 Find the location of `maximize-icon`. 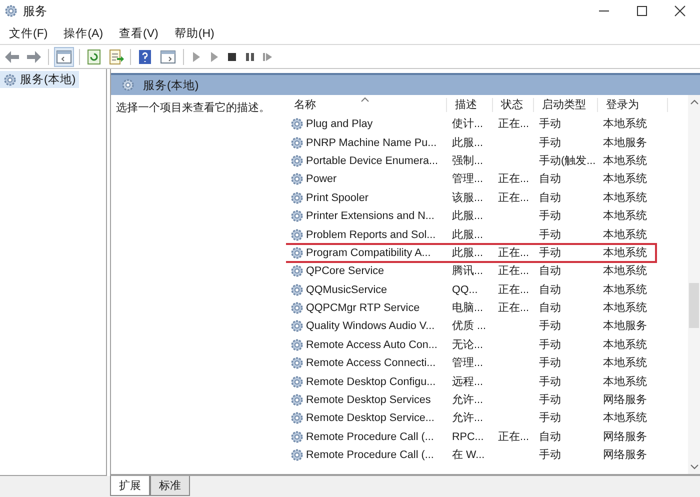

maximize-icon is located at coordinates (642, 11).